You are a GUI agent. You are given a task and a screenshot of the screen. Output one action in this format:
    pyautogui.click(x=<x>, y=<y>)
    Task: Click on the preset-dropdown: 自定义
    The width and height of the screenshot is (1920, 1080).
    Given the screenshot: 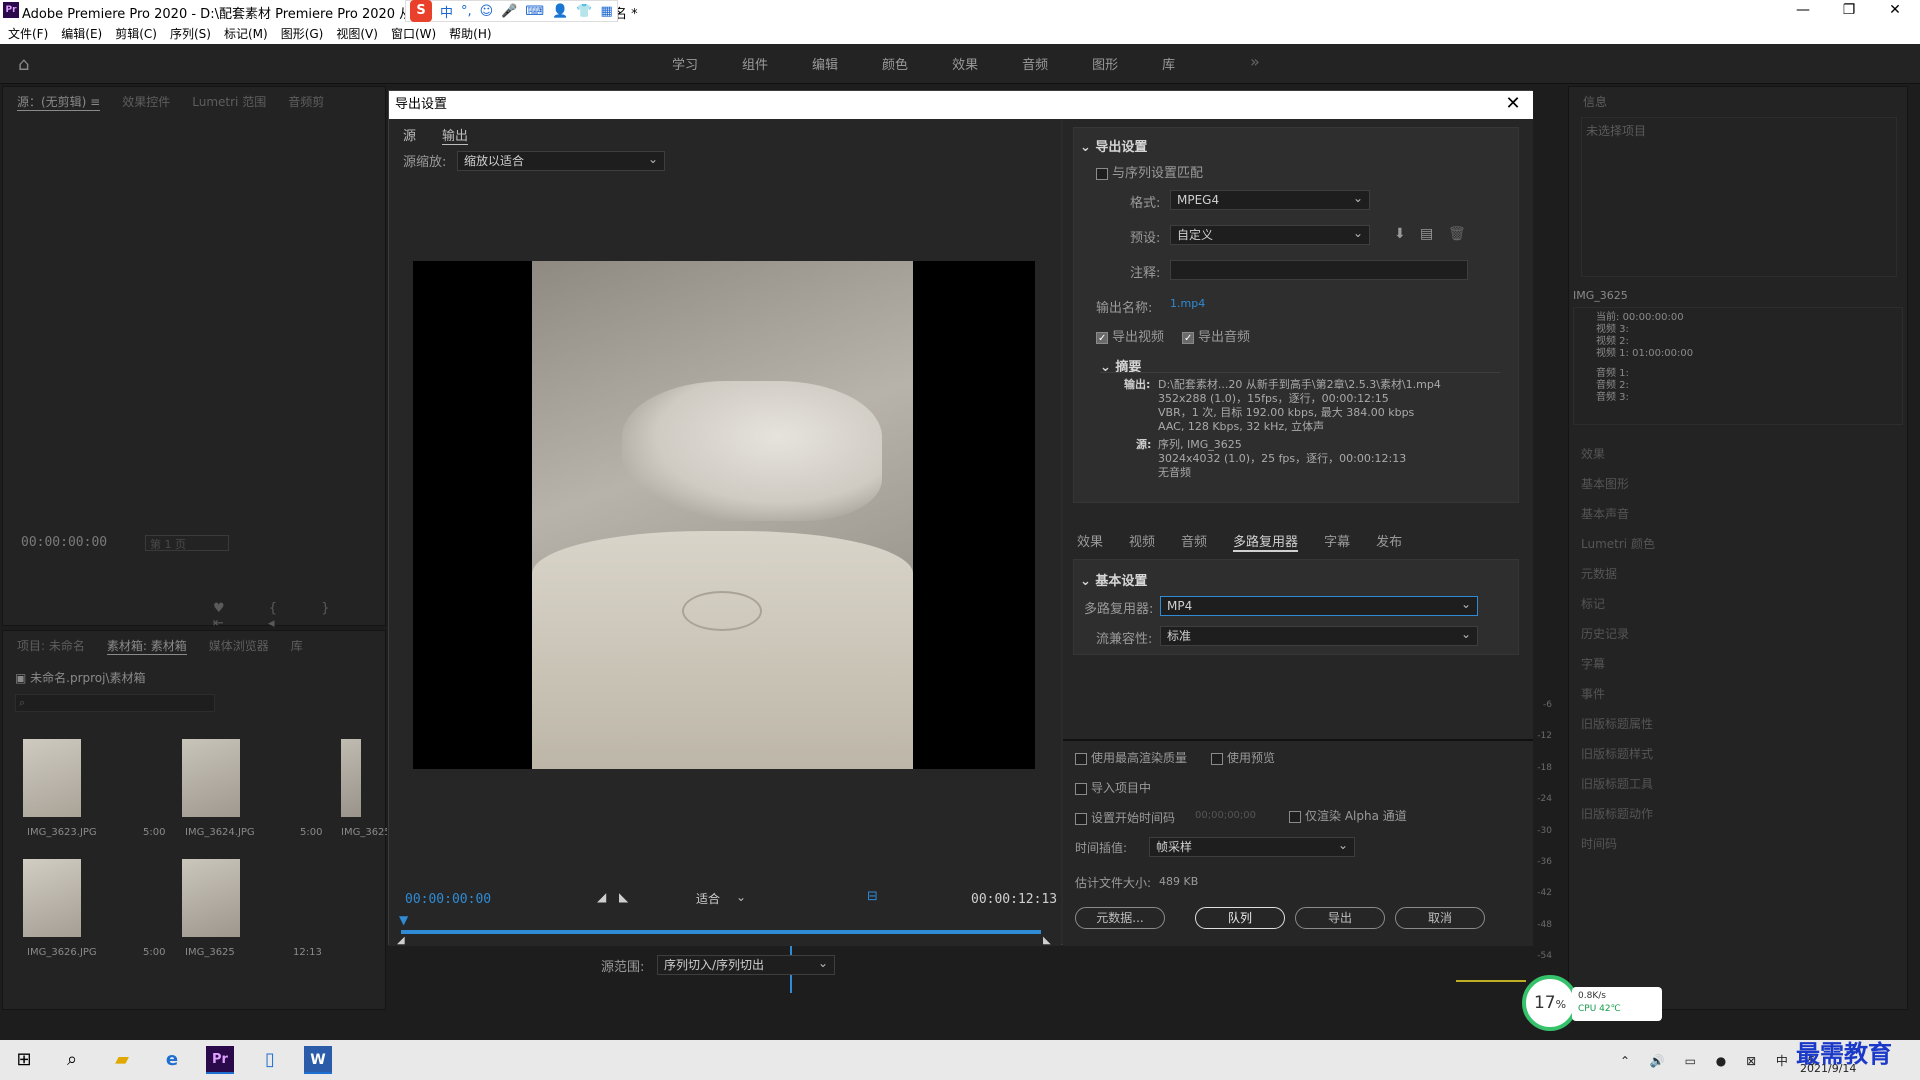 What is the action you would take?
    pyautogui.click(x=1270, y=235)
    